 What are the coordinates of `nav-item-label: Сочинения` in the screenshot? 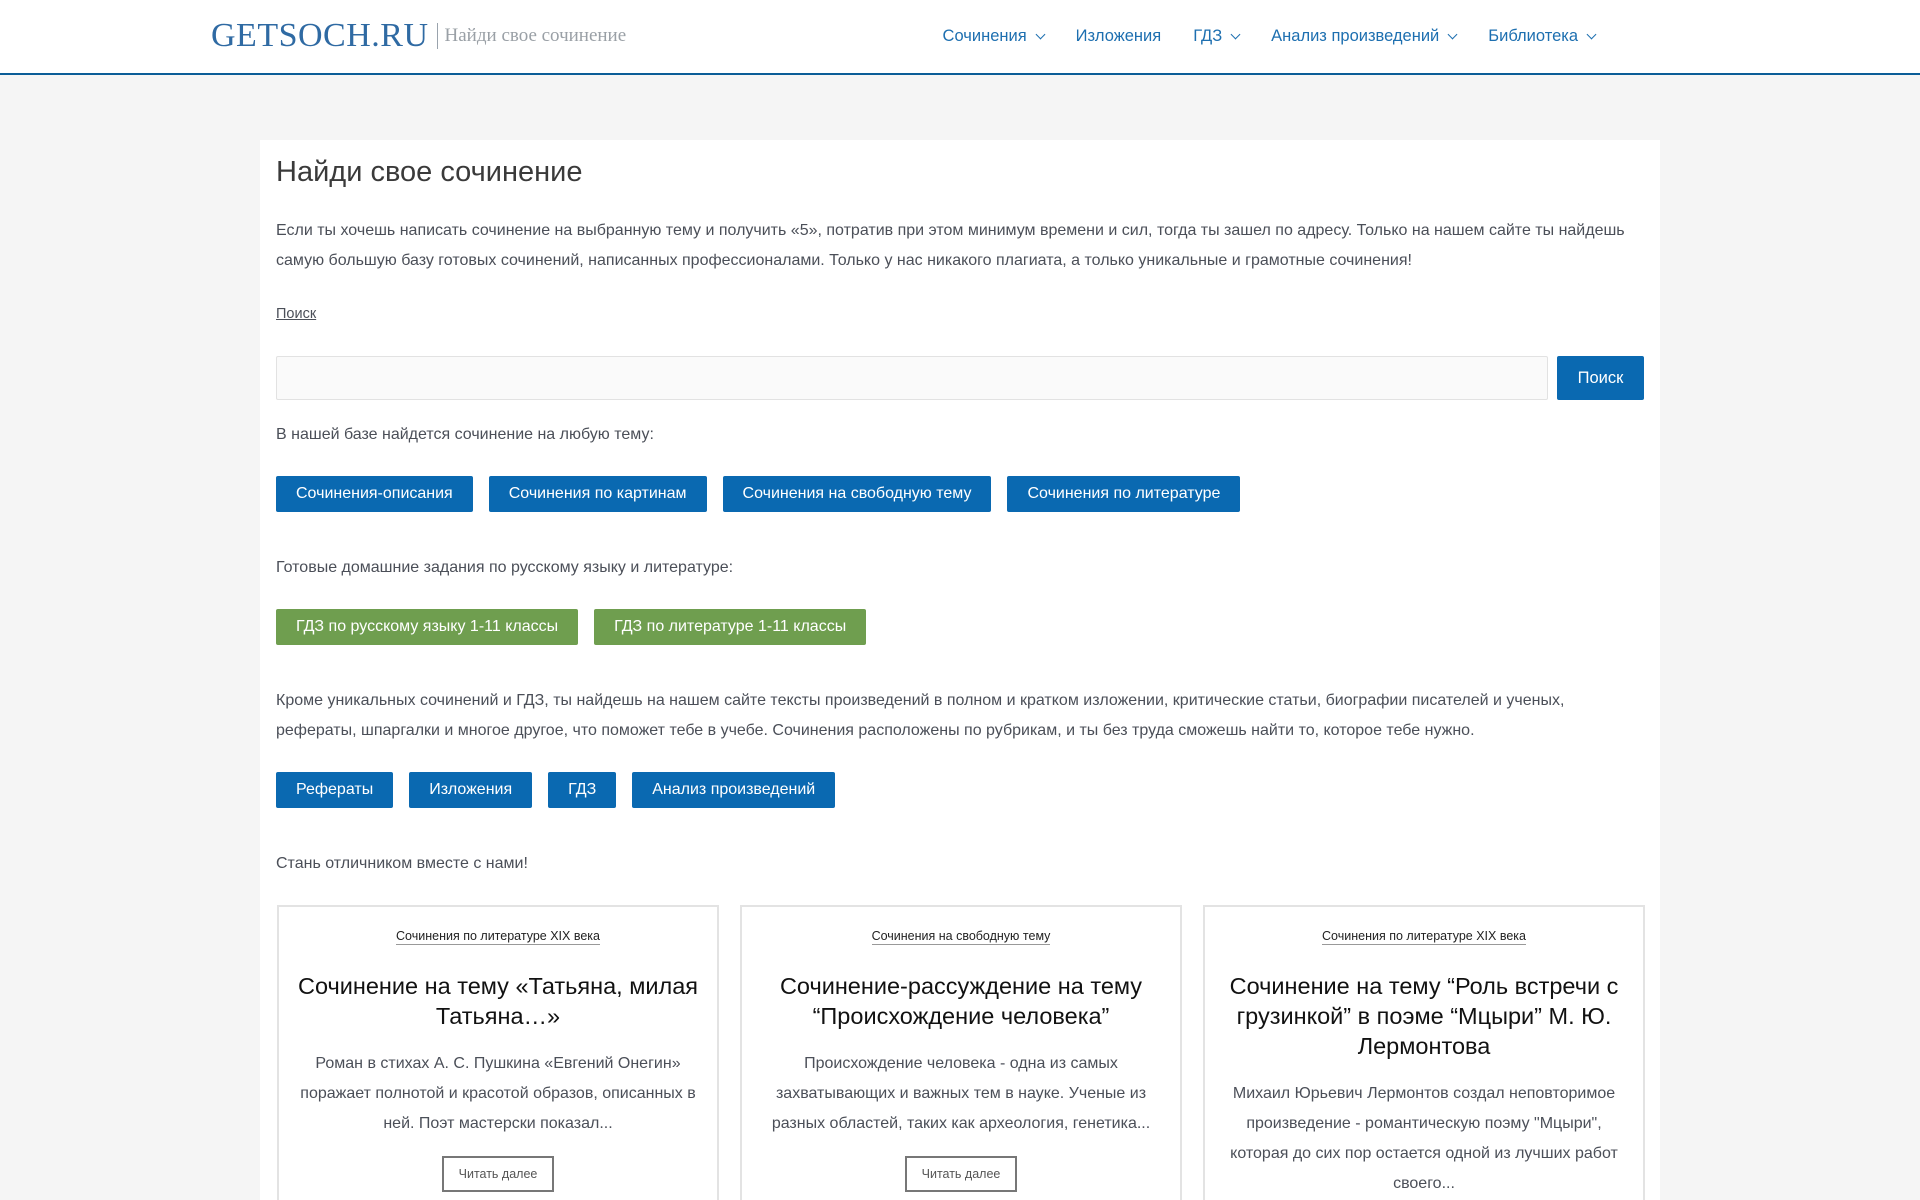 It's located at (984, 36).